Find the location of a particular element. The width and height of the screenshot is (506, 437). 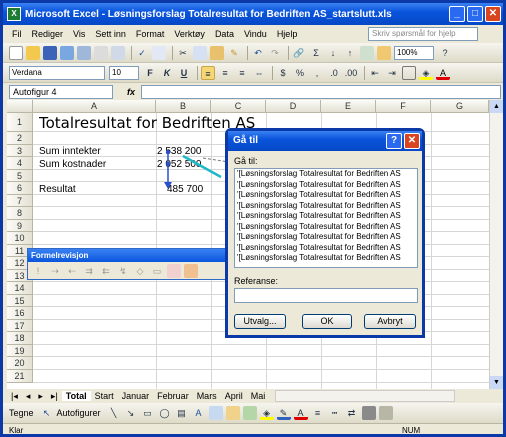

underline-button: U is located at coordinates (184, 73).